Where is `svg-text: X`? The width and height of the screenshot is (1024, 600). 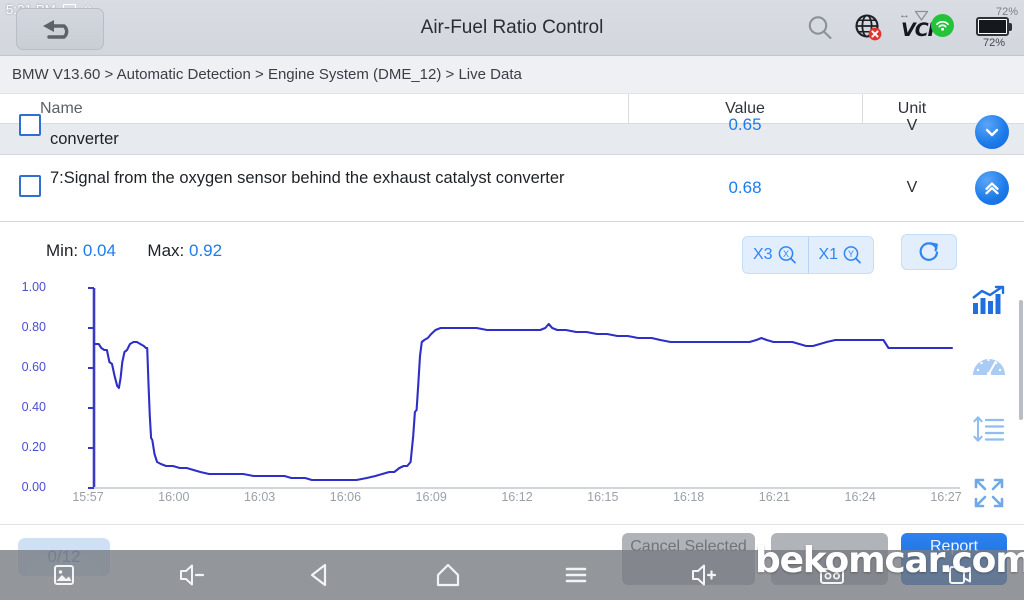
svg-text: X is located at coordinates (786, 254).